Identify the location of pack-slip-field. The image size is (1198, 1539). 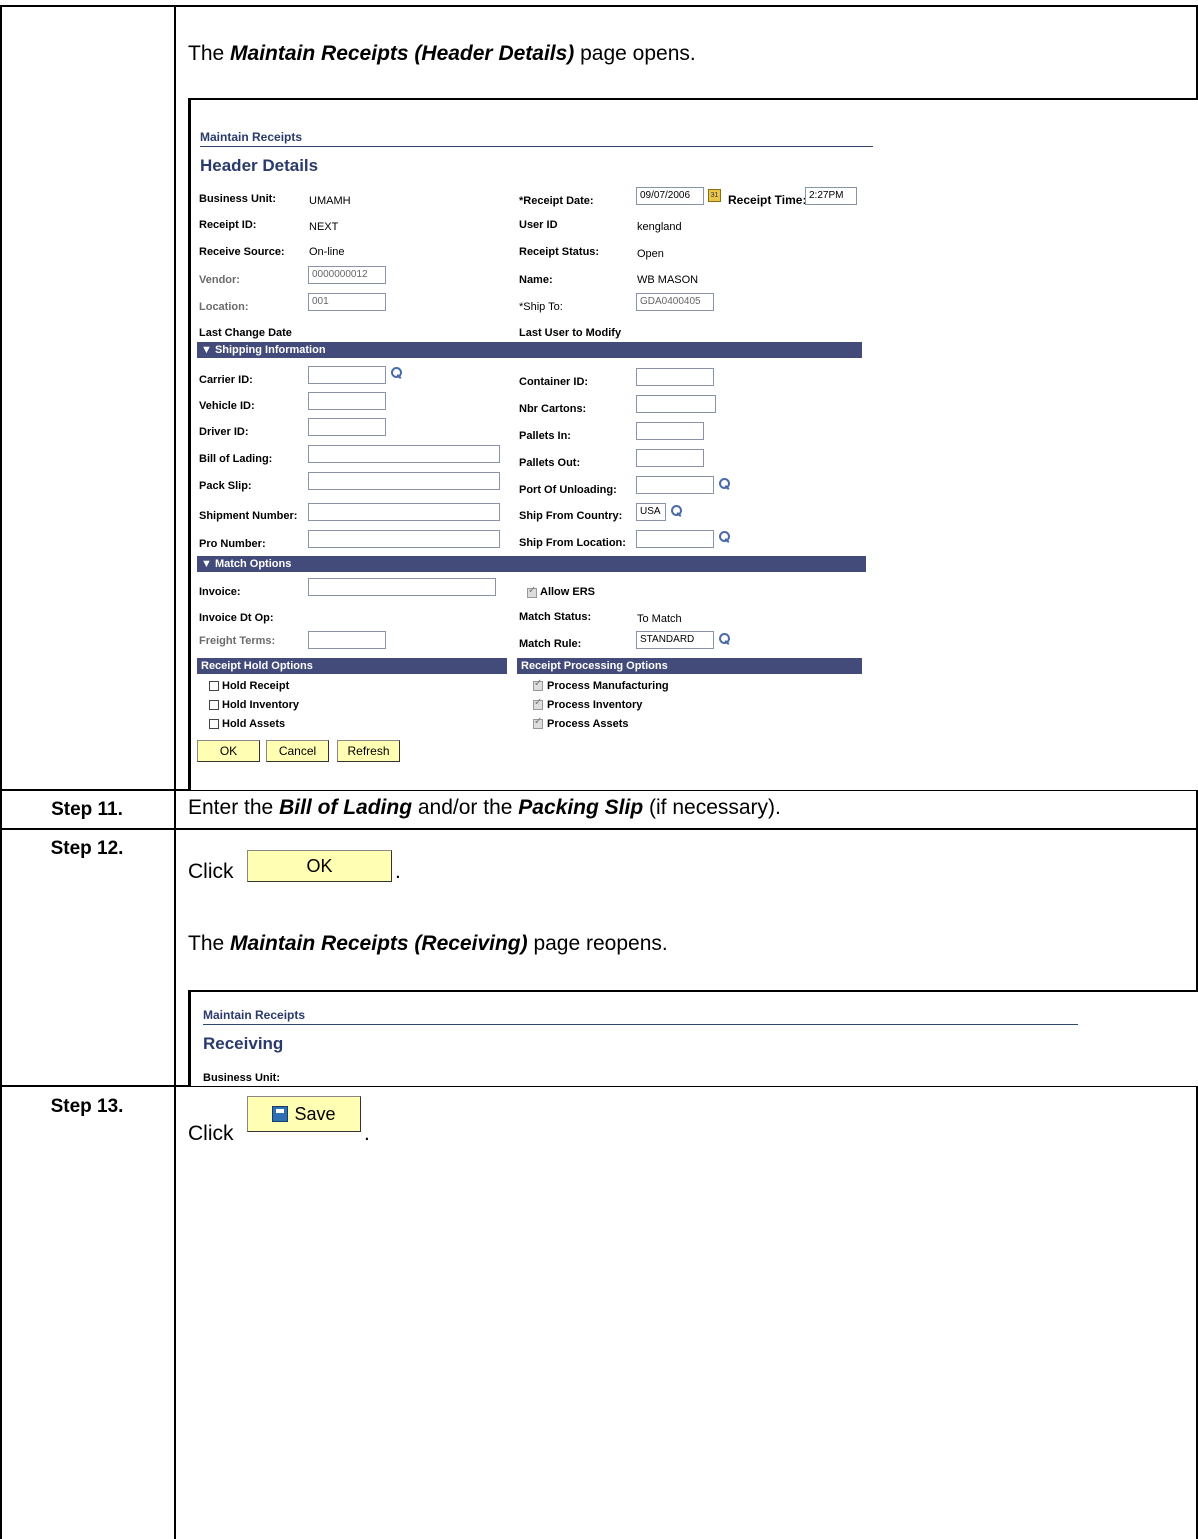
(404, 481).